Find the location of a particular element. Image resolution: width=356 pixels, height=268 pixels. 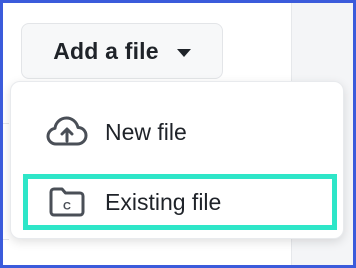

folder-icon: C is located at coordinates (67, 202).